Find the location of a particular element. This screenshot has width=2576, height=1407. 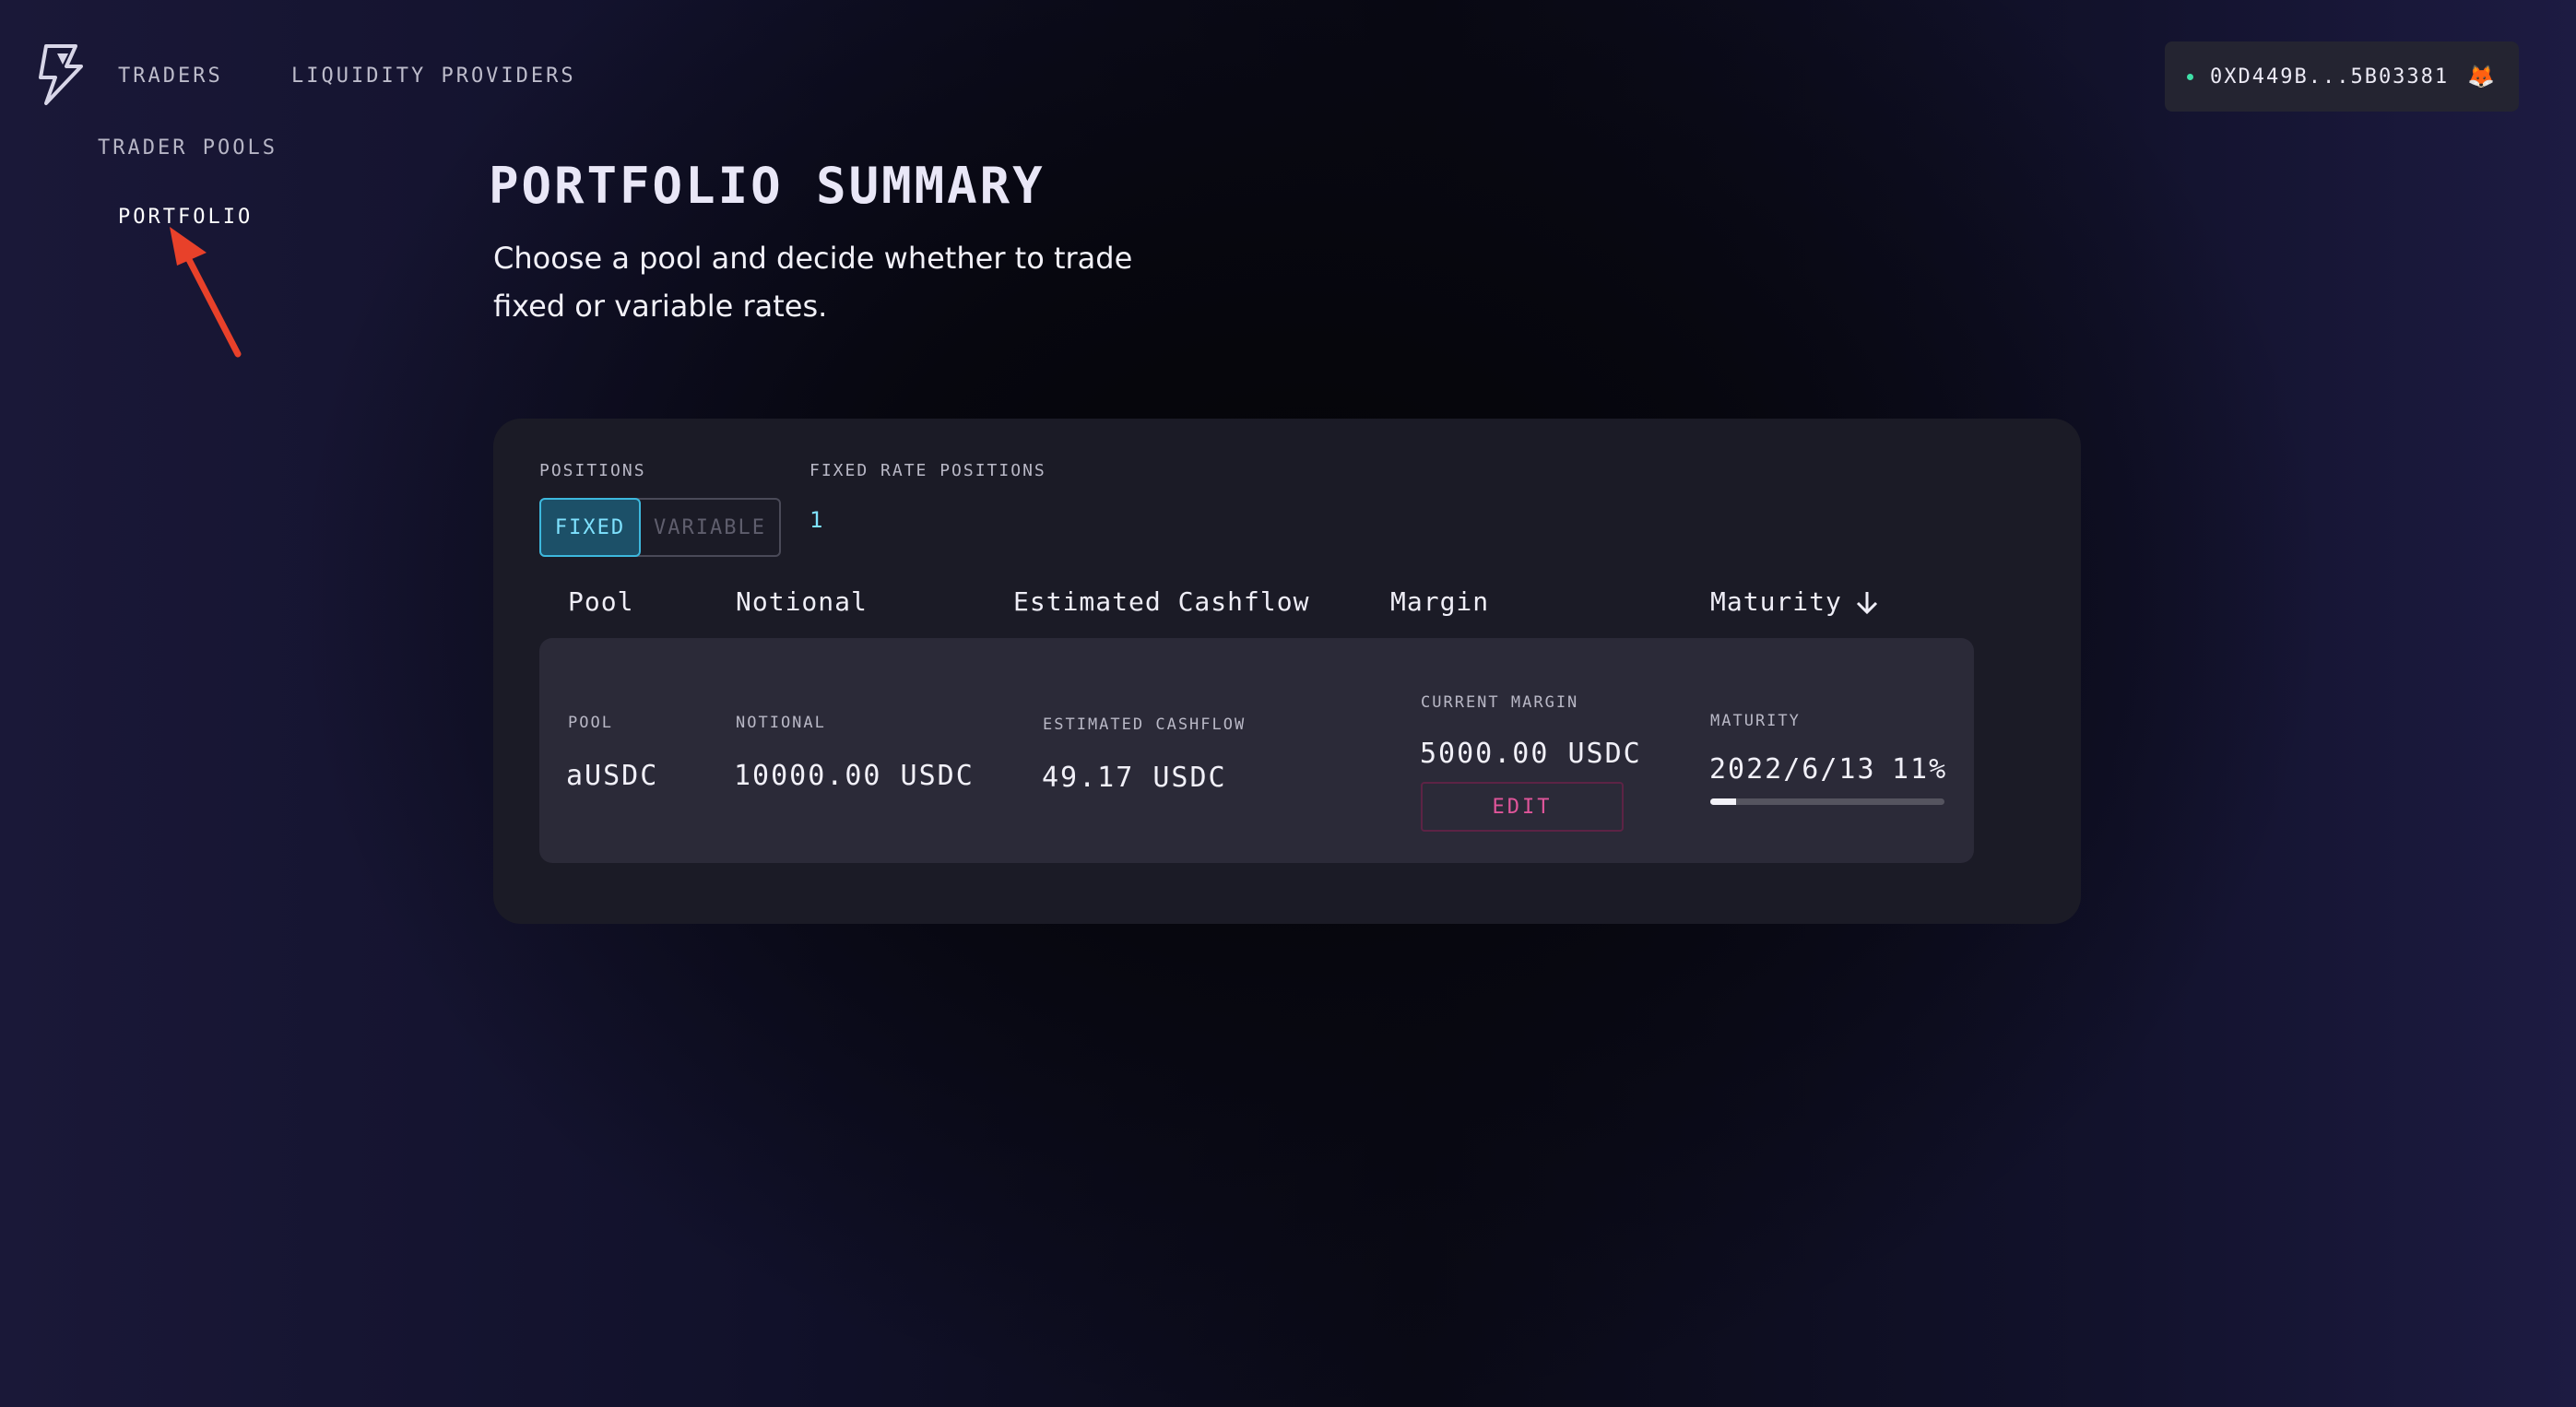

wallet-address: 0XD449B...5B03381 is located at coordinates (2330, 77).